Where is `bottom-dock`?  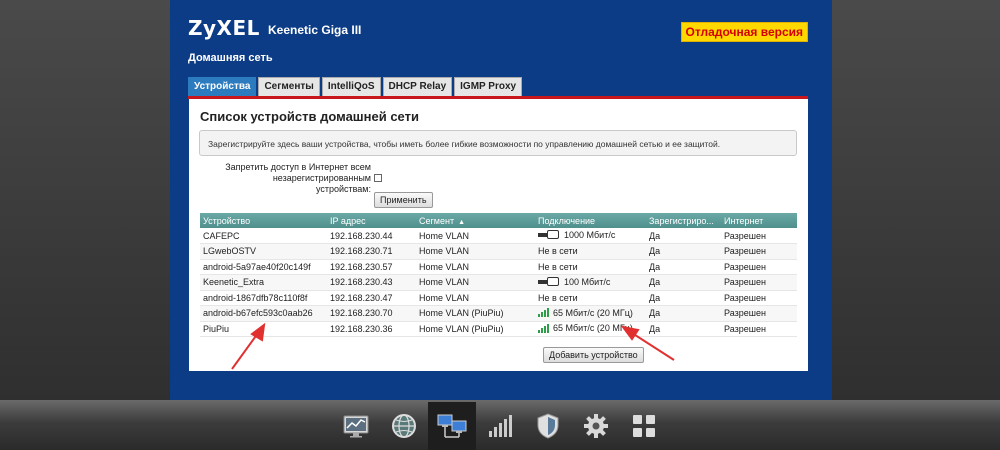
bottom-dock is located at coordinates (500, 426).